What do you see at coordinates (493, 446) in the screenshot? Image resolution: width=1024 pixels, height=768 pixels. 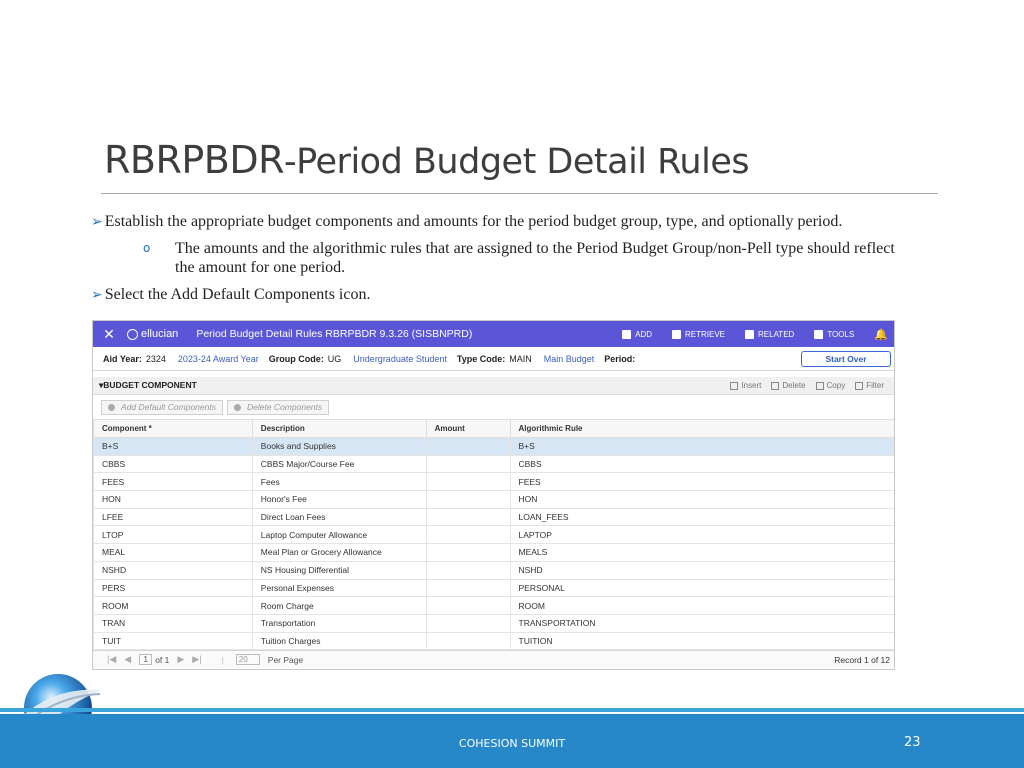 I see `table-row: B+S Books and Supplies B+S` at bounding box center [493, 446].